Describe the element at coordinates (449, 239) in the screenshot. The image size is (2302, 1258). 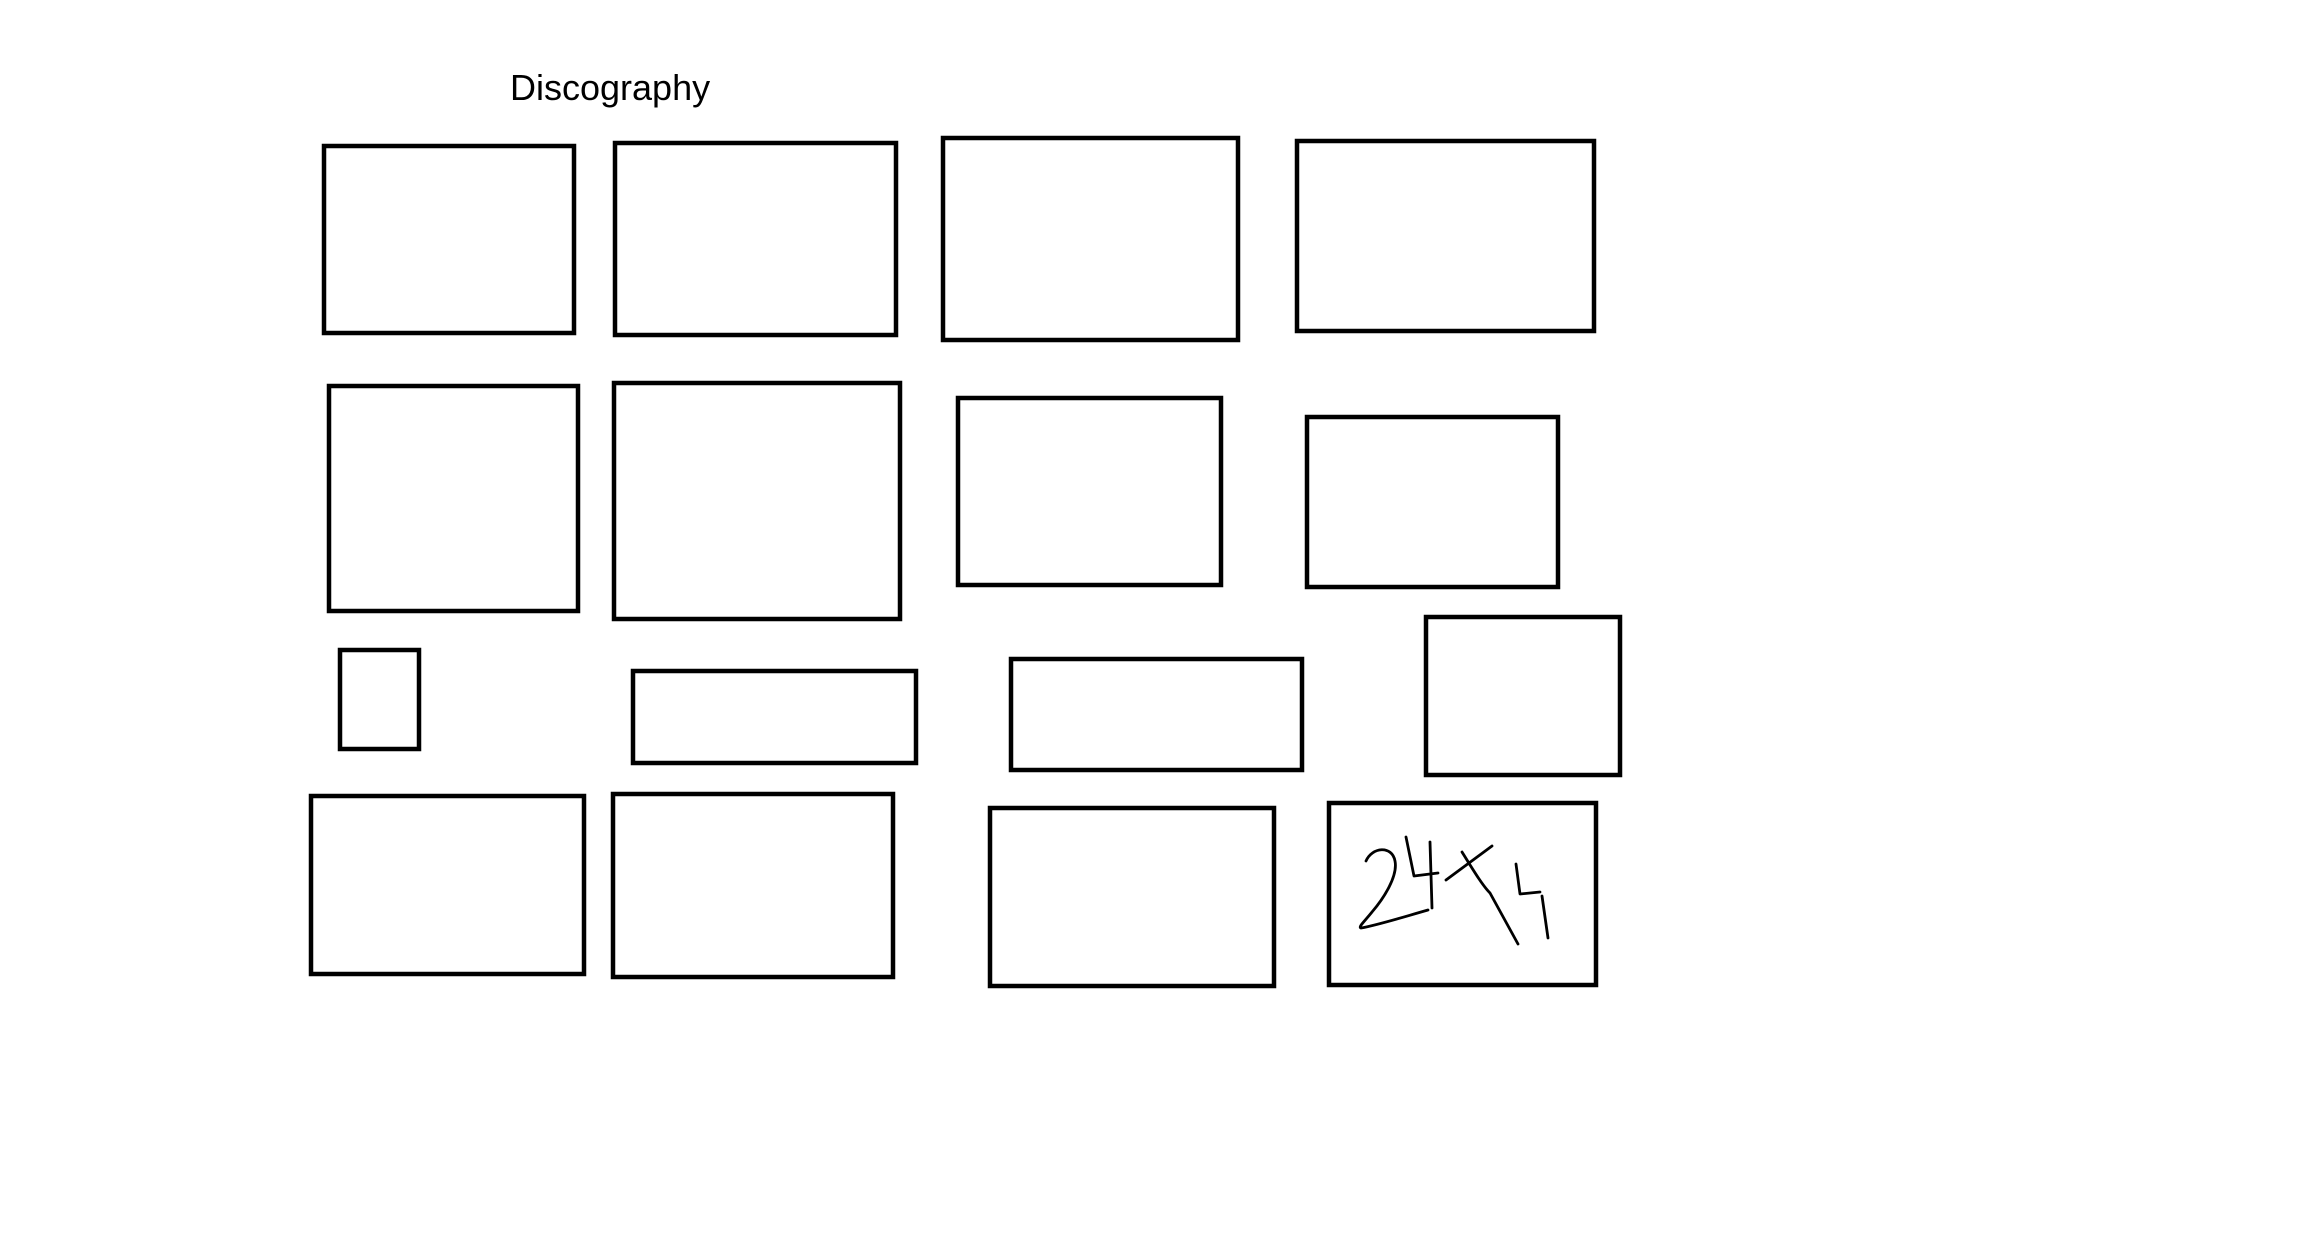
I see `album-placeholder-r1c1` at that location.